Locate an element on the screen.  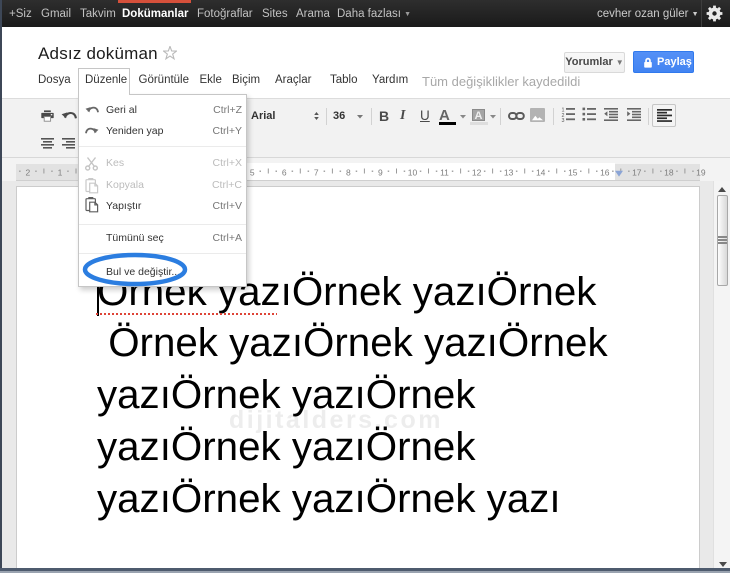
svg-text: 8 is located at coordinates (348, 173).